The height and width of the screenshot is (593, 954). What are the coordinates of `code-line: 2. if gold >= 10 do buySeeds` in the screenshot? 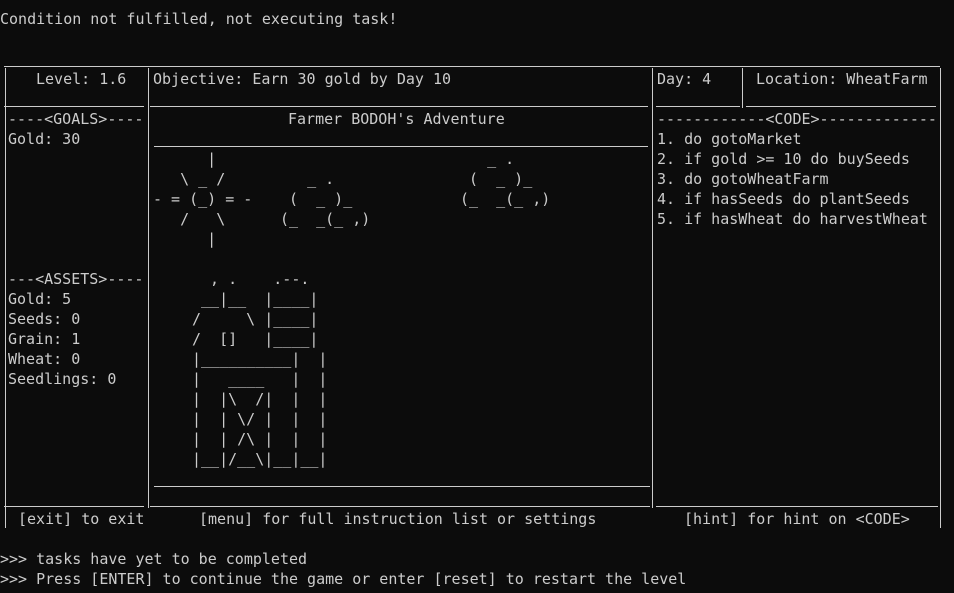 It's located at (783, 159).